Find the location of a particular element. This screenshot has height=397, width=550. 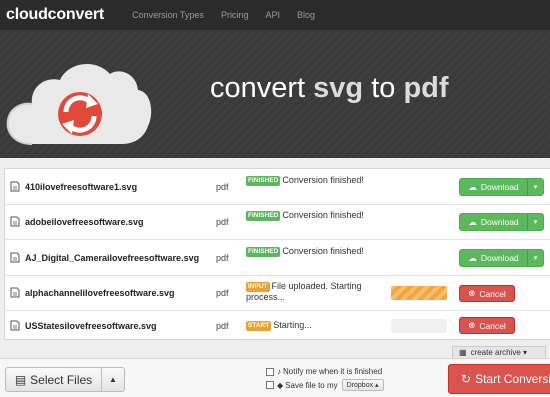

status-badge: INPUT is located at coordinates (258, 287).